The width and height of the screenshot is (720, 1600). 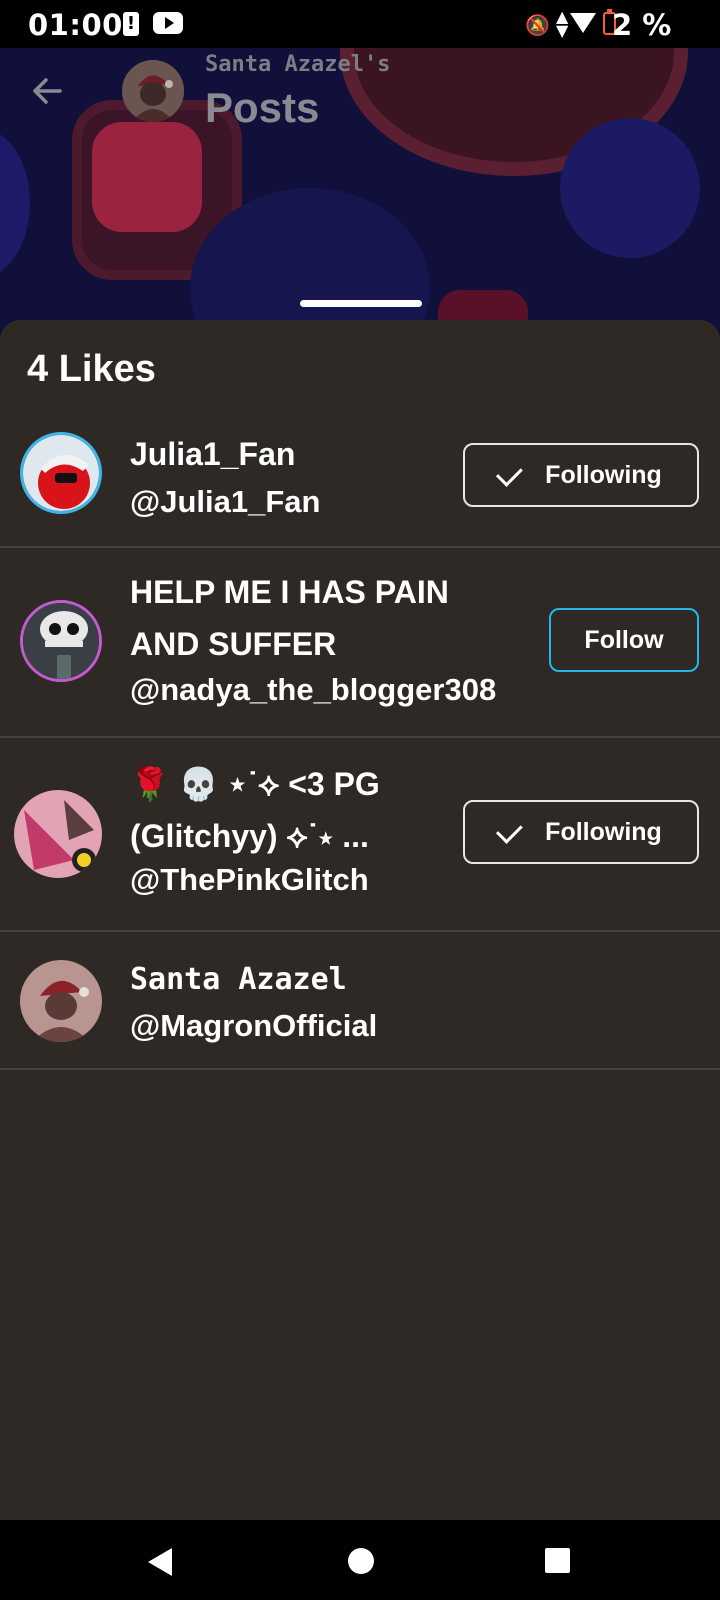 What do you see at coordinates (537, 25) in the screenshot?
I see `notifications-off-icon: 🔕` at bounding box center [537, 25].